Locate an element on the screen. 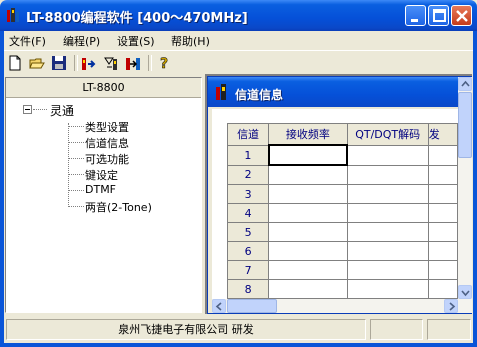 This screenshot has width=477, height=347. status-pane is located at coordinates (396, 329).